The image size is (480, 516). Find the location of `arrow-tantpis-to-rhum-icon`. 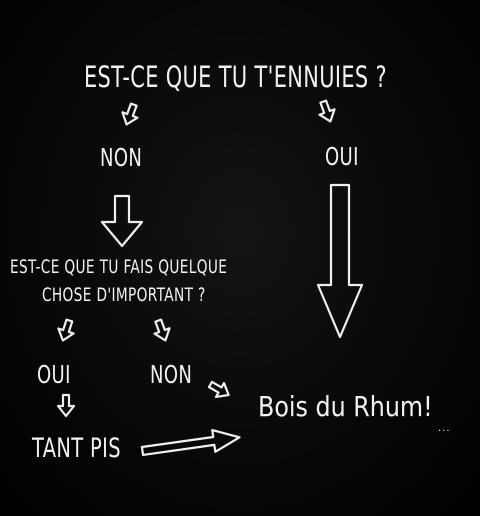

arrow-tantpis-to-rhum-icon is located at coordinates (190, 442).